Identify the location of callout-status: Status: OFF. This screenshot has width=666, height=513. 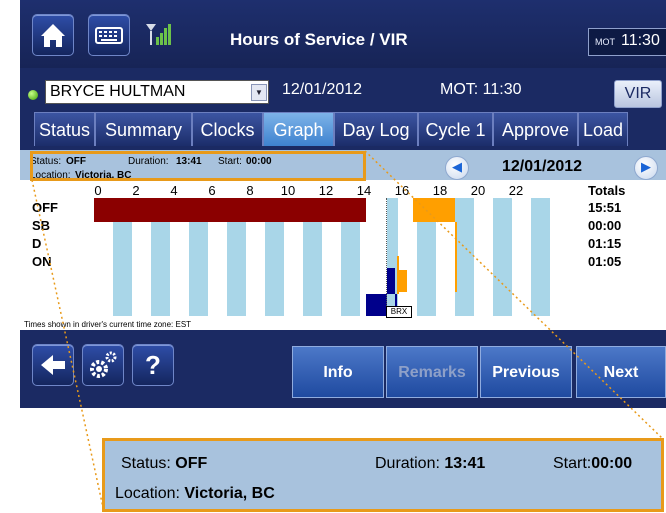
(164, 464).